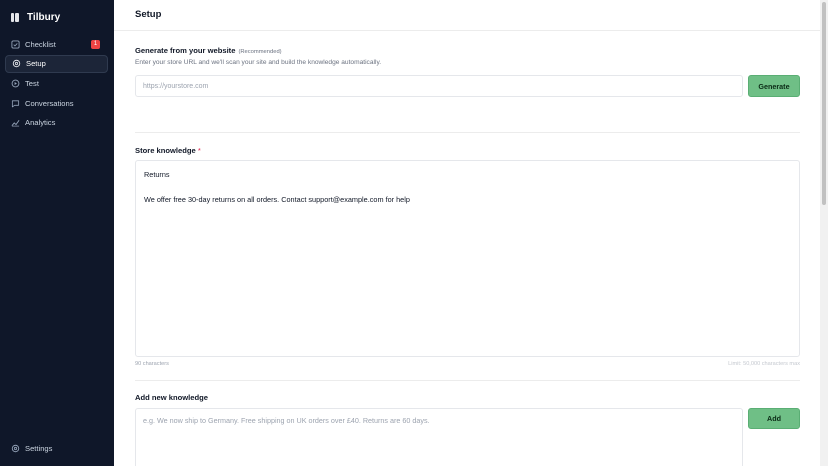 This screenshot has width=828, height=466. What do you see at coordinates (176, 86) in the screenshot?
I see `store-url-placeholder: https://yourstore.com` at bounding box center [176, 86].